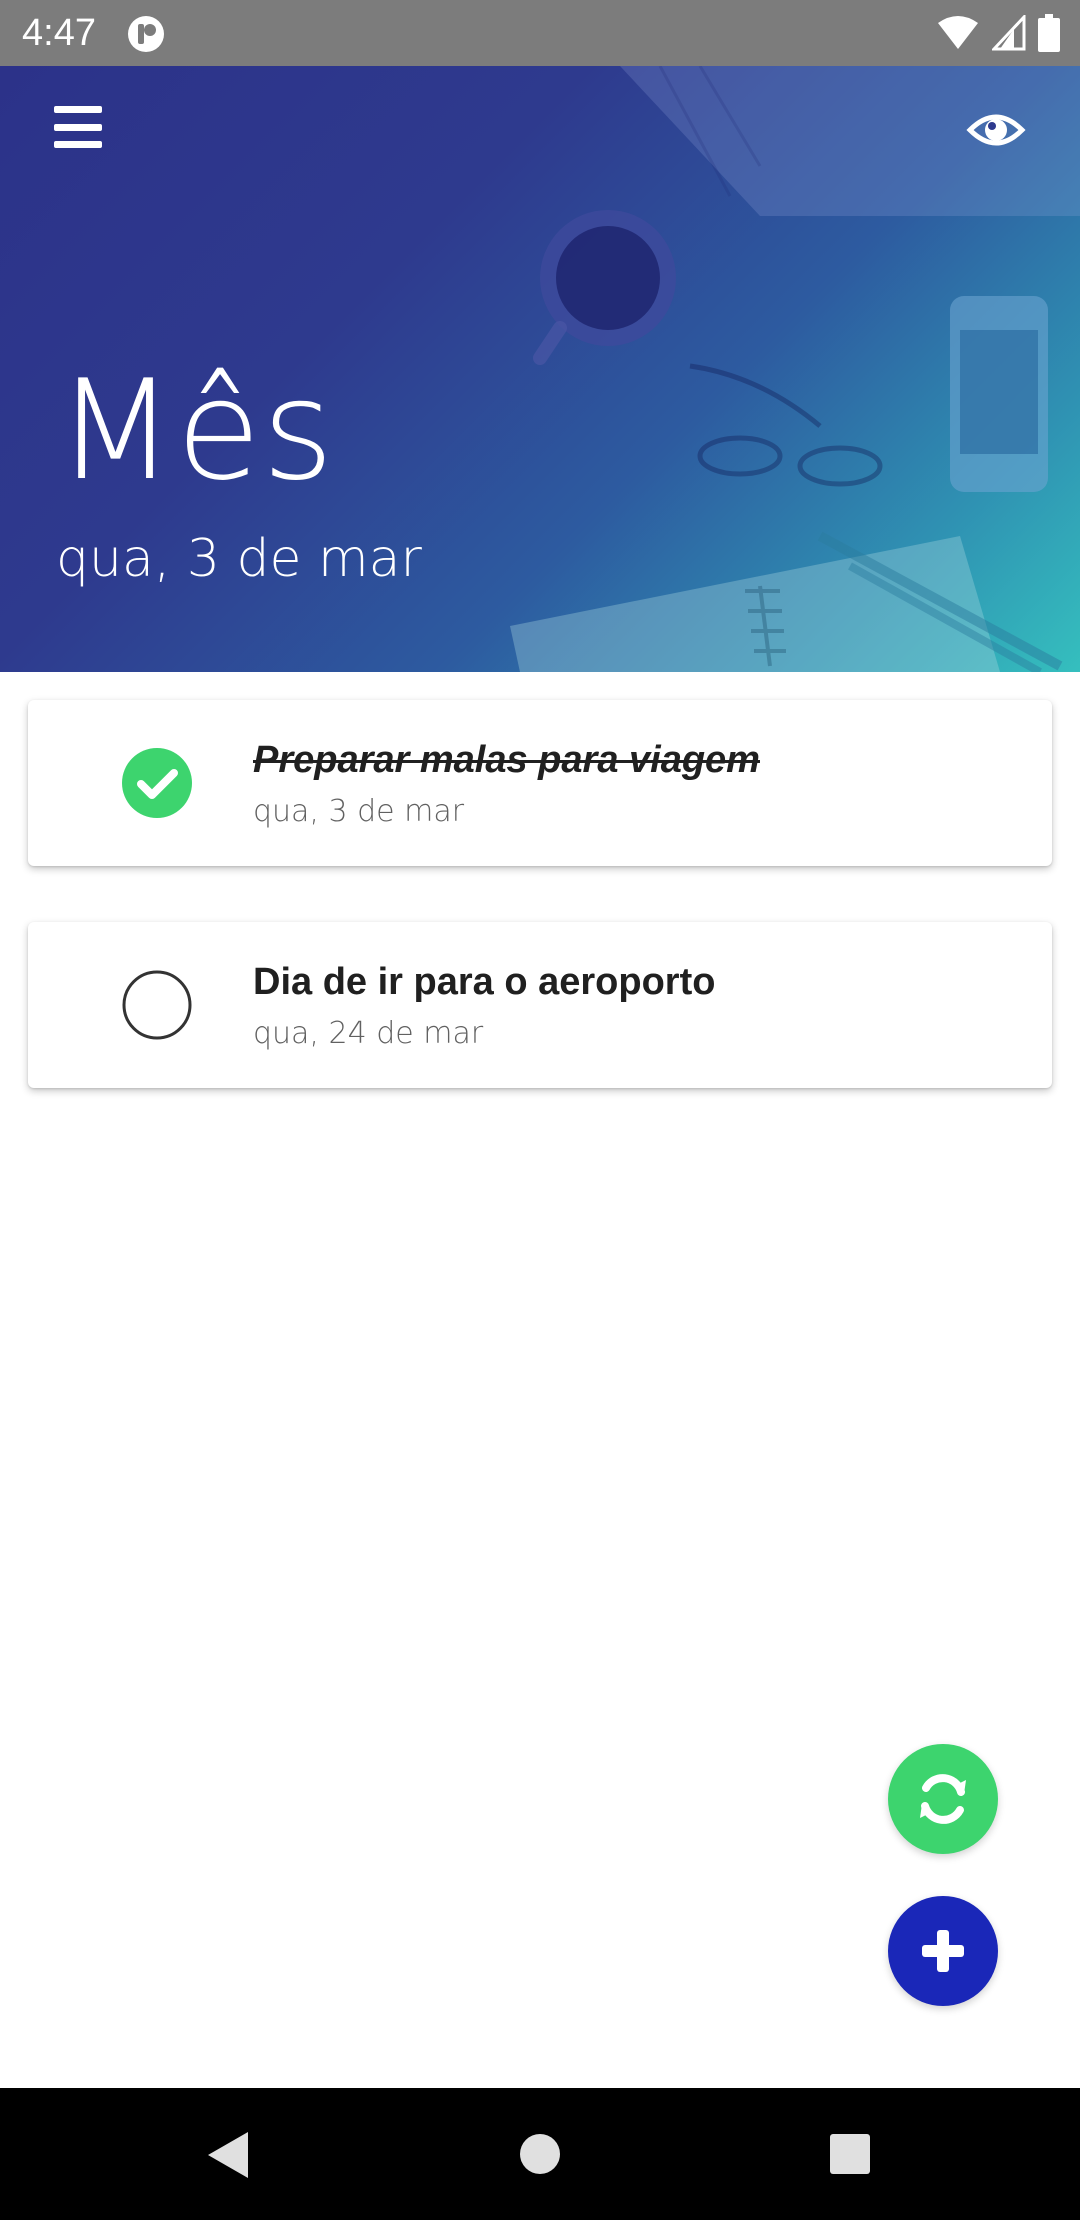 This screenshot has height=2220, width=1080. Describe the element at coordinates (540, 33) in the screenshot. I see `status-bar: 4:47` at that location.